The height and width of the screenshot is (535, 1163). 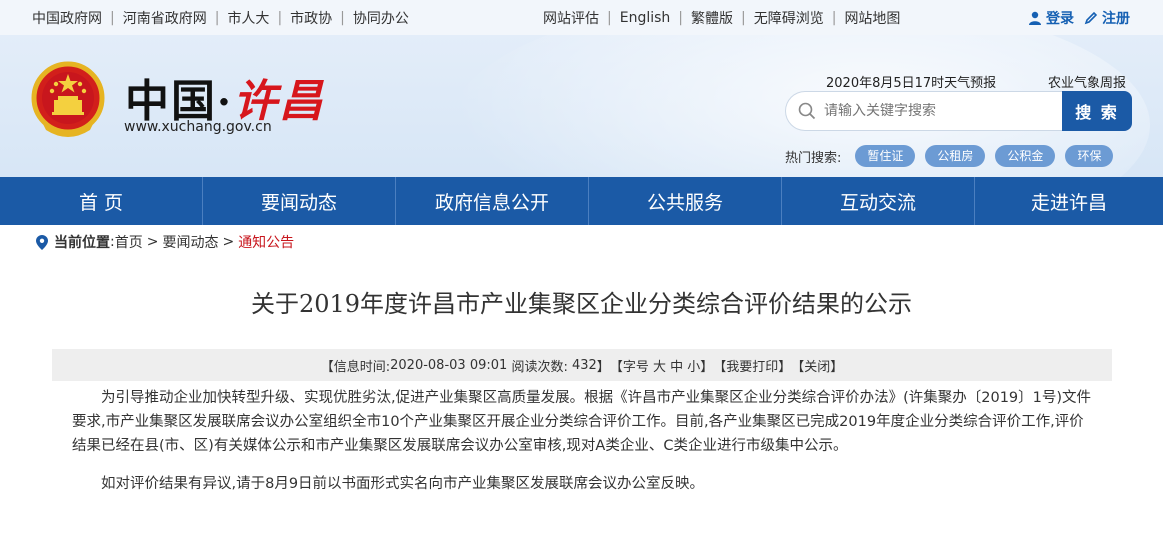 I want to click on link-traditional: 繁體版, so click(x=712, y=18).